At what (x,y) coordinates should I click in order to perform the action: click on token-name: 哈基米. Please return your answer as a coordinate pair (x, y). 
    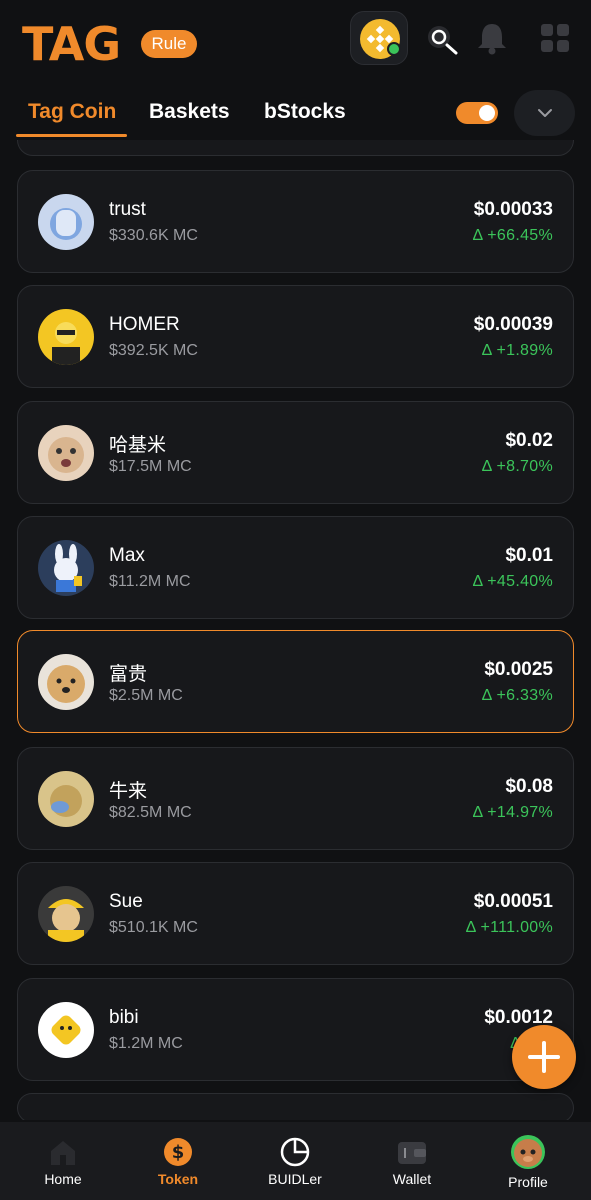
    Looking at the image, I should click on (138, 445).